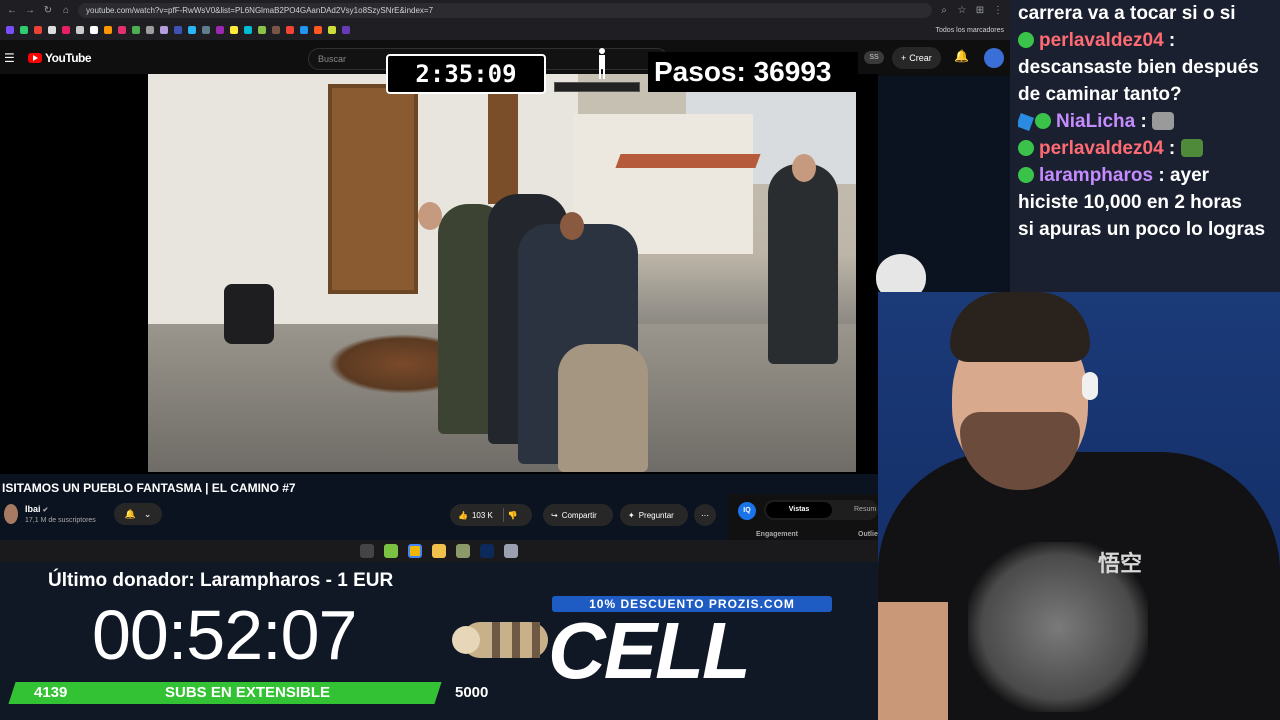 The image size is (1280, 720). I want to click on subs-goal: 5000, so click(472, 692).